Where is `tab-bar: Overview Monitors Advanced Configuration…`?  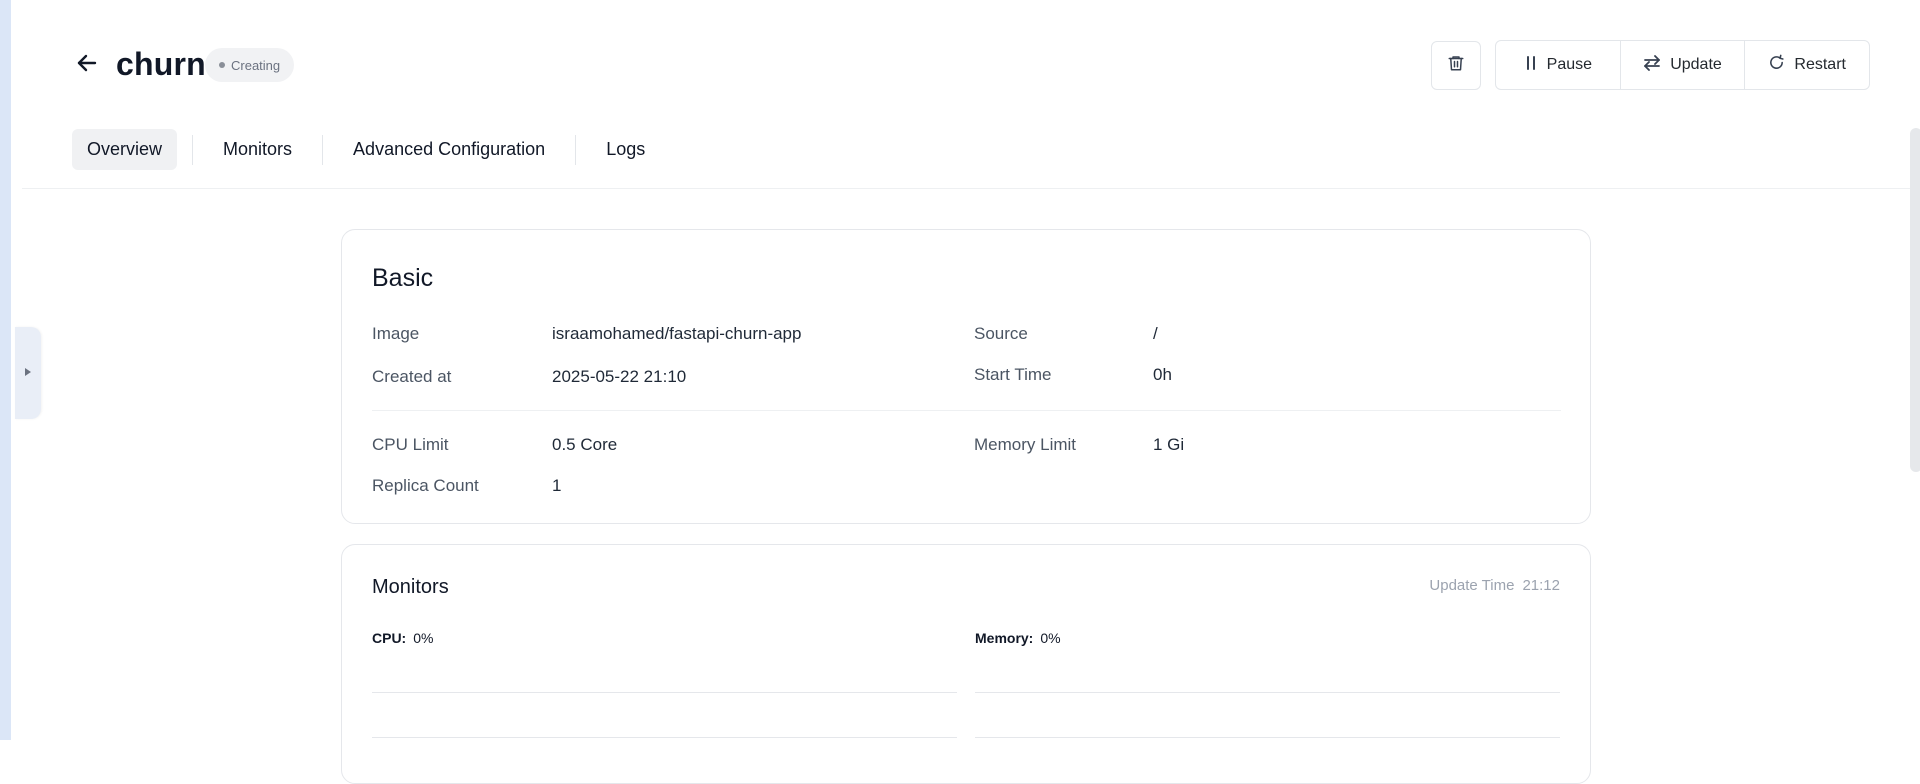
tab-bar: Overview Monitors Advanced Configuration… is located at coordinates (366, 149).